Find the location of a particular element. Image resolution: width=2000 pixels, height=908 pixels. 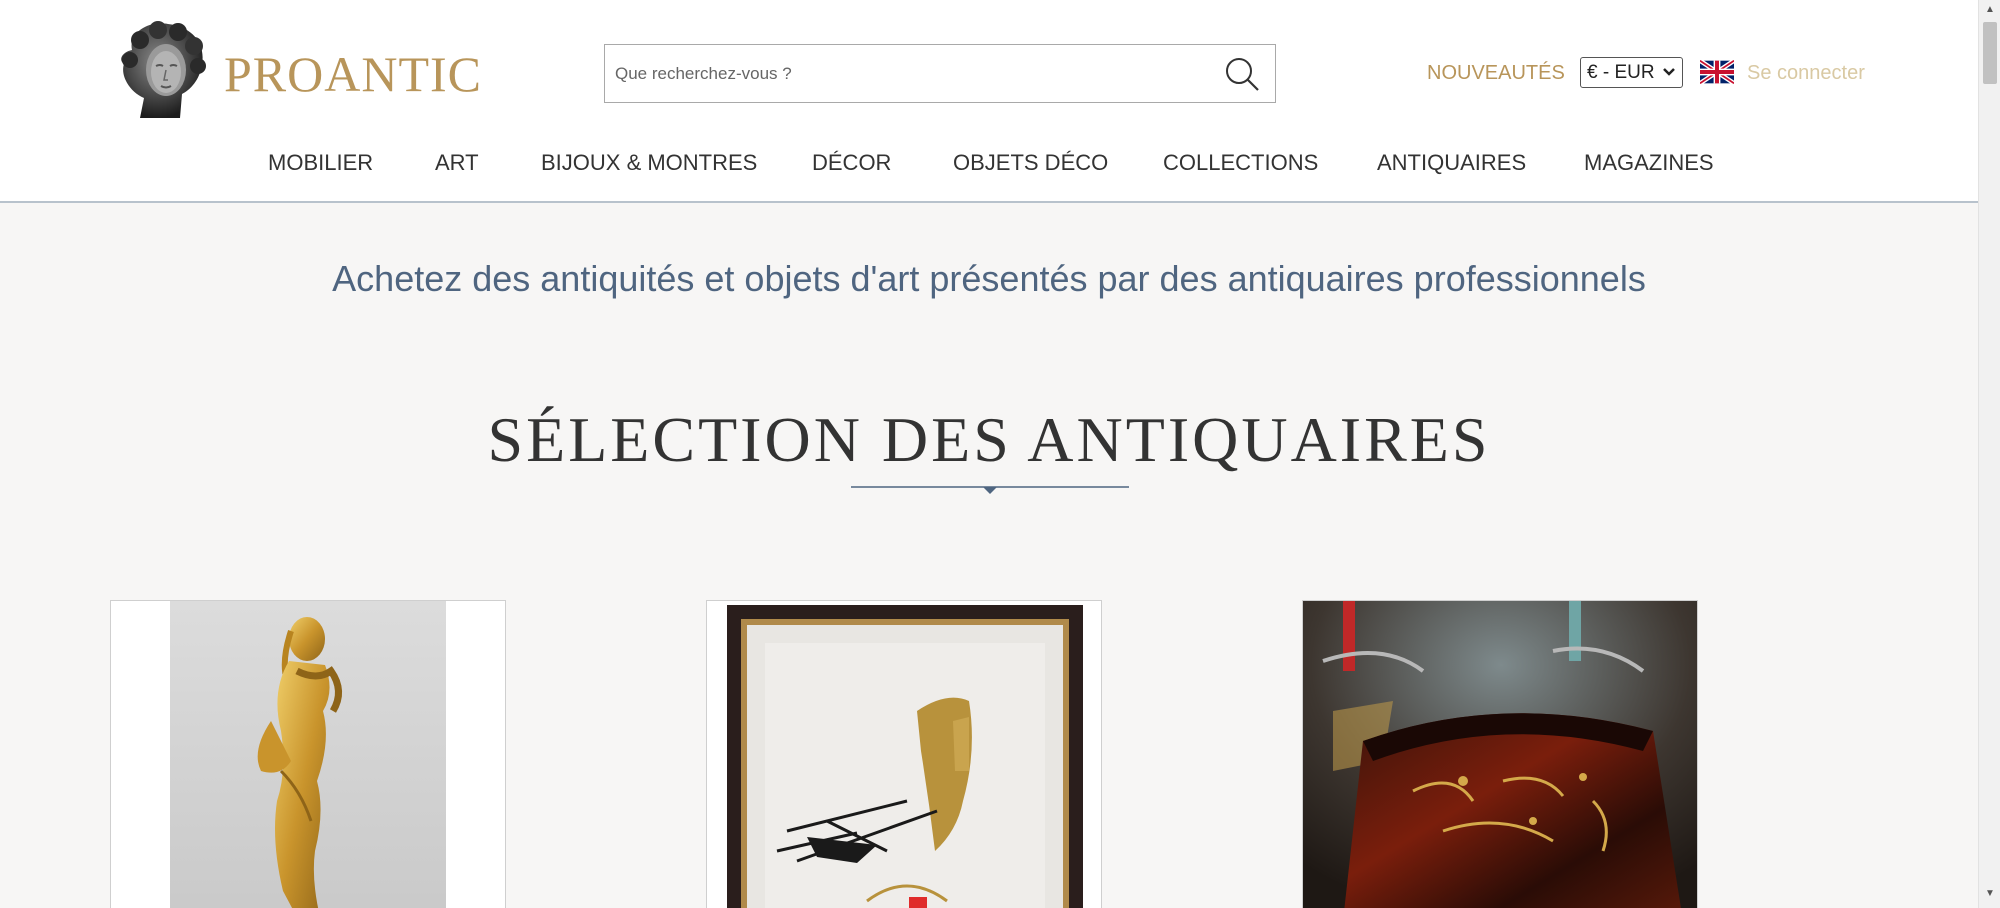

scroll-down-arrow: ▼ is located at coordinates (1990, 893).